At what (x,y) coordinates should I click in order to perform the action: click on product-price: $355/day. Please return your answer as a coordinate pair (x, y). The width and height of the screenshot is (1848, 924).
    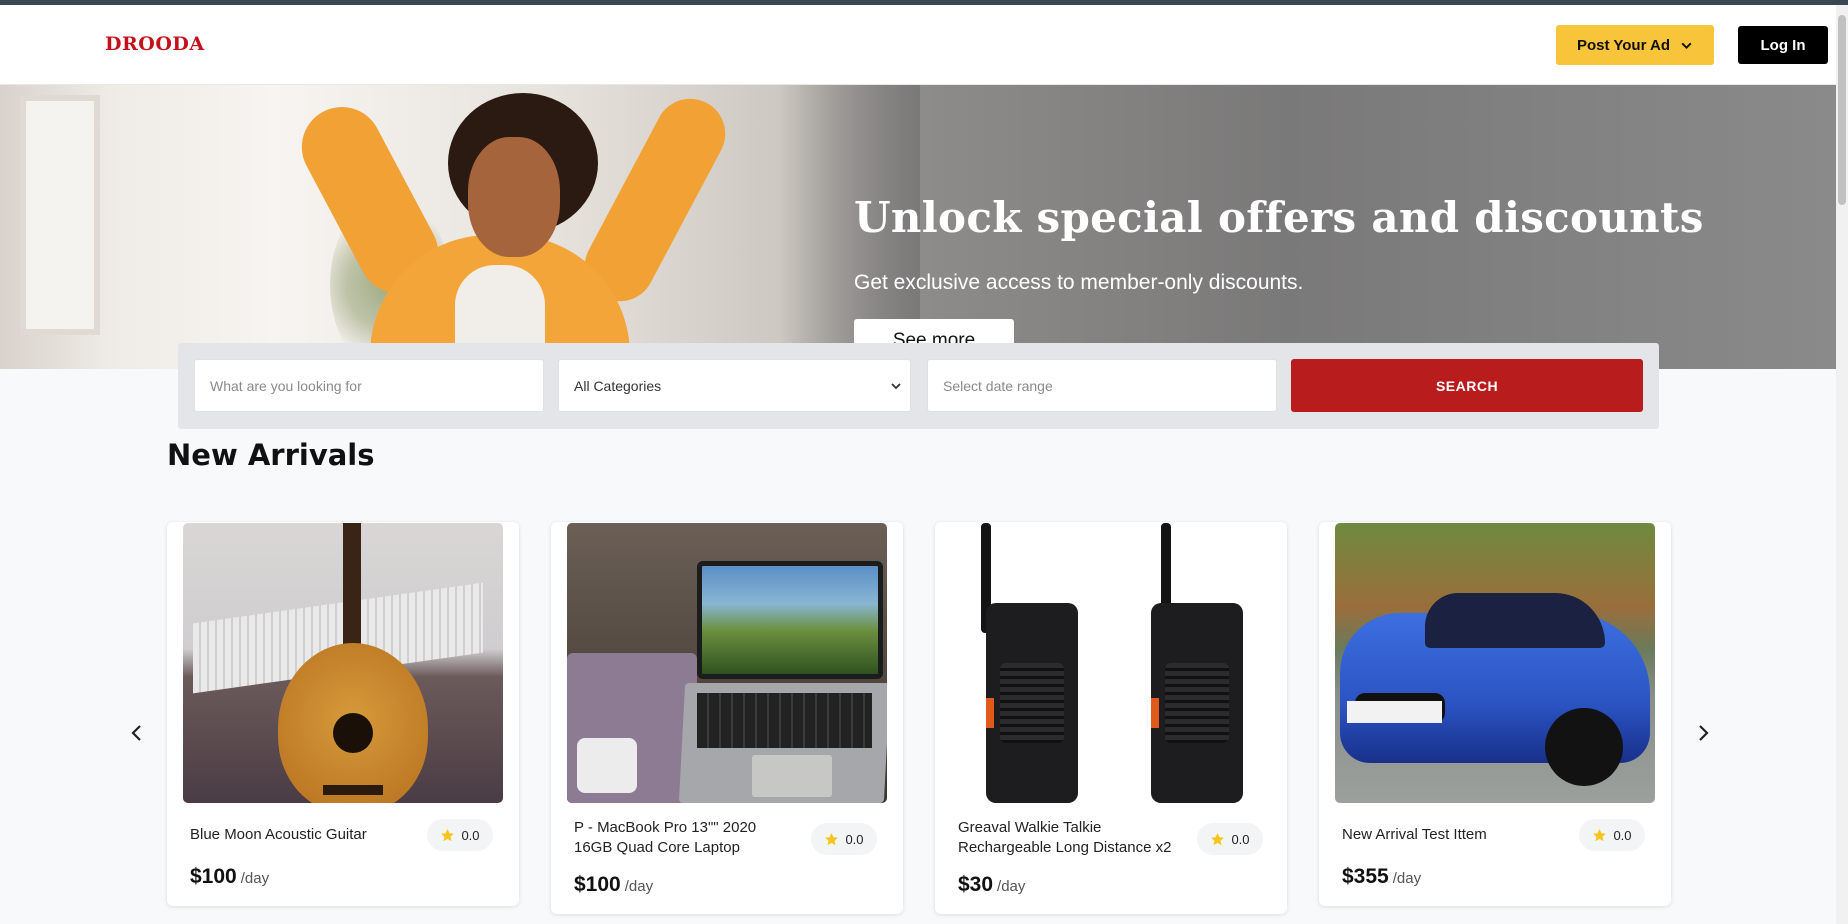
    Looking at the image, I should click on (1381, 877).